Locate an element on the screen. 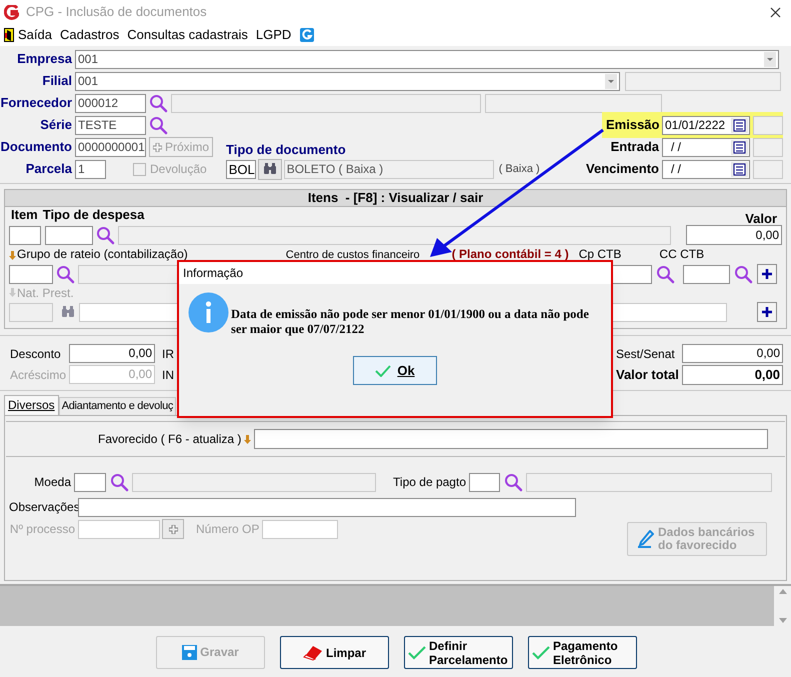 This screenshot has width=791, height=677. column-label: Valor is located at coordinates (761, 219).